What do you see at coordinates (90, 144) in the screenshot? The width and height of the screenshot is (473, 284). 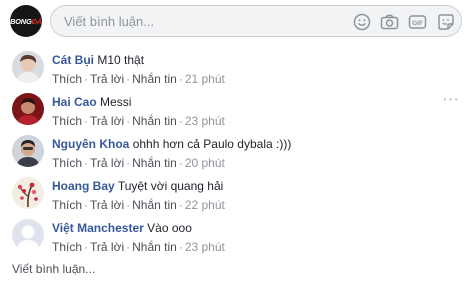 I see `comment-author: Nguyên Khoa` at bounding box center [90, 144].